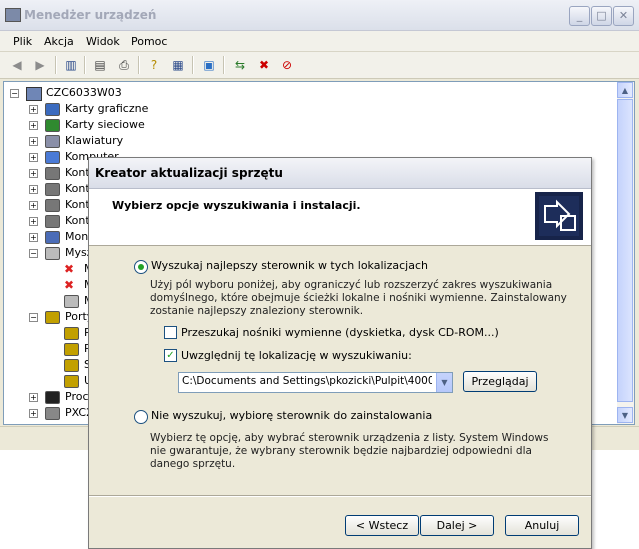  Describe the element at coordinates (240, 65) in the screenshot. I see `update-driver-icon: ⇆` at that location.